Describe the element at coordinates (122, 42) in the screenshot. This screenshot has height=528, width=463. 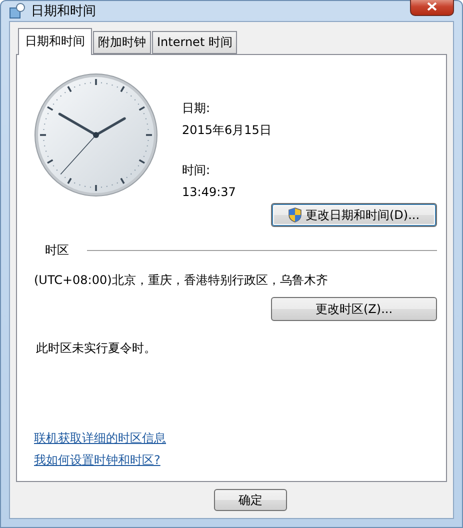
I see `tab: 附加时钟` at that location.